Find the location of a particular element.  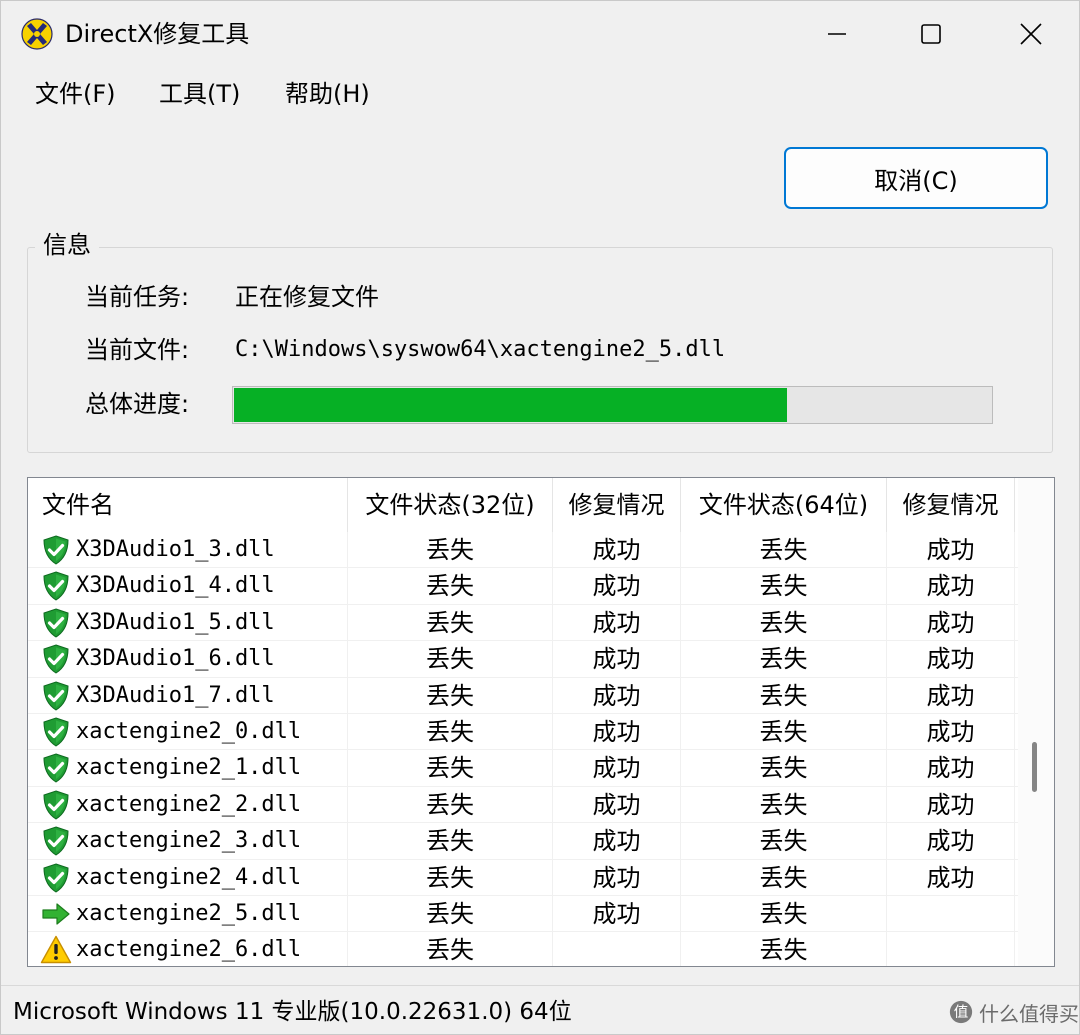

file-list-row: X3DAudio1_4.dll 丢失 成功 丢失 成功 is located at coordinates (523, 586).